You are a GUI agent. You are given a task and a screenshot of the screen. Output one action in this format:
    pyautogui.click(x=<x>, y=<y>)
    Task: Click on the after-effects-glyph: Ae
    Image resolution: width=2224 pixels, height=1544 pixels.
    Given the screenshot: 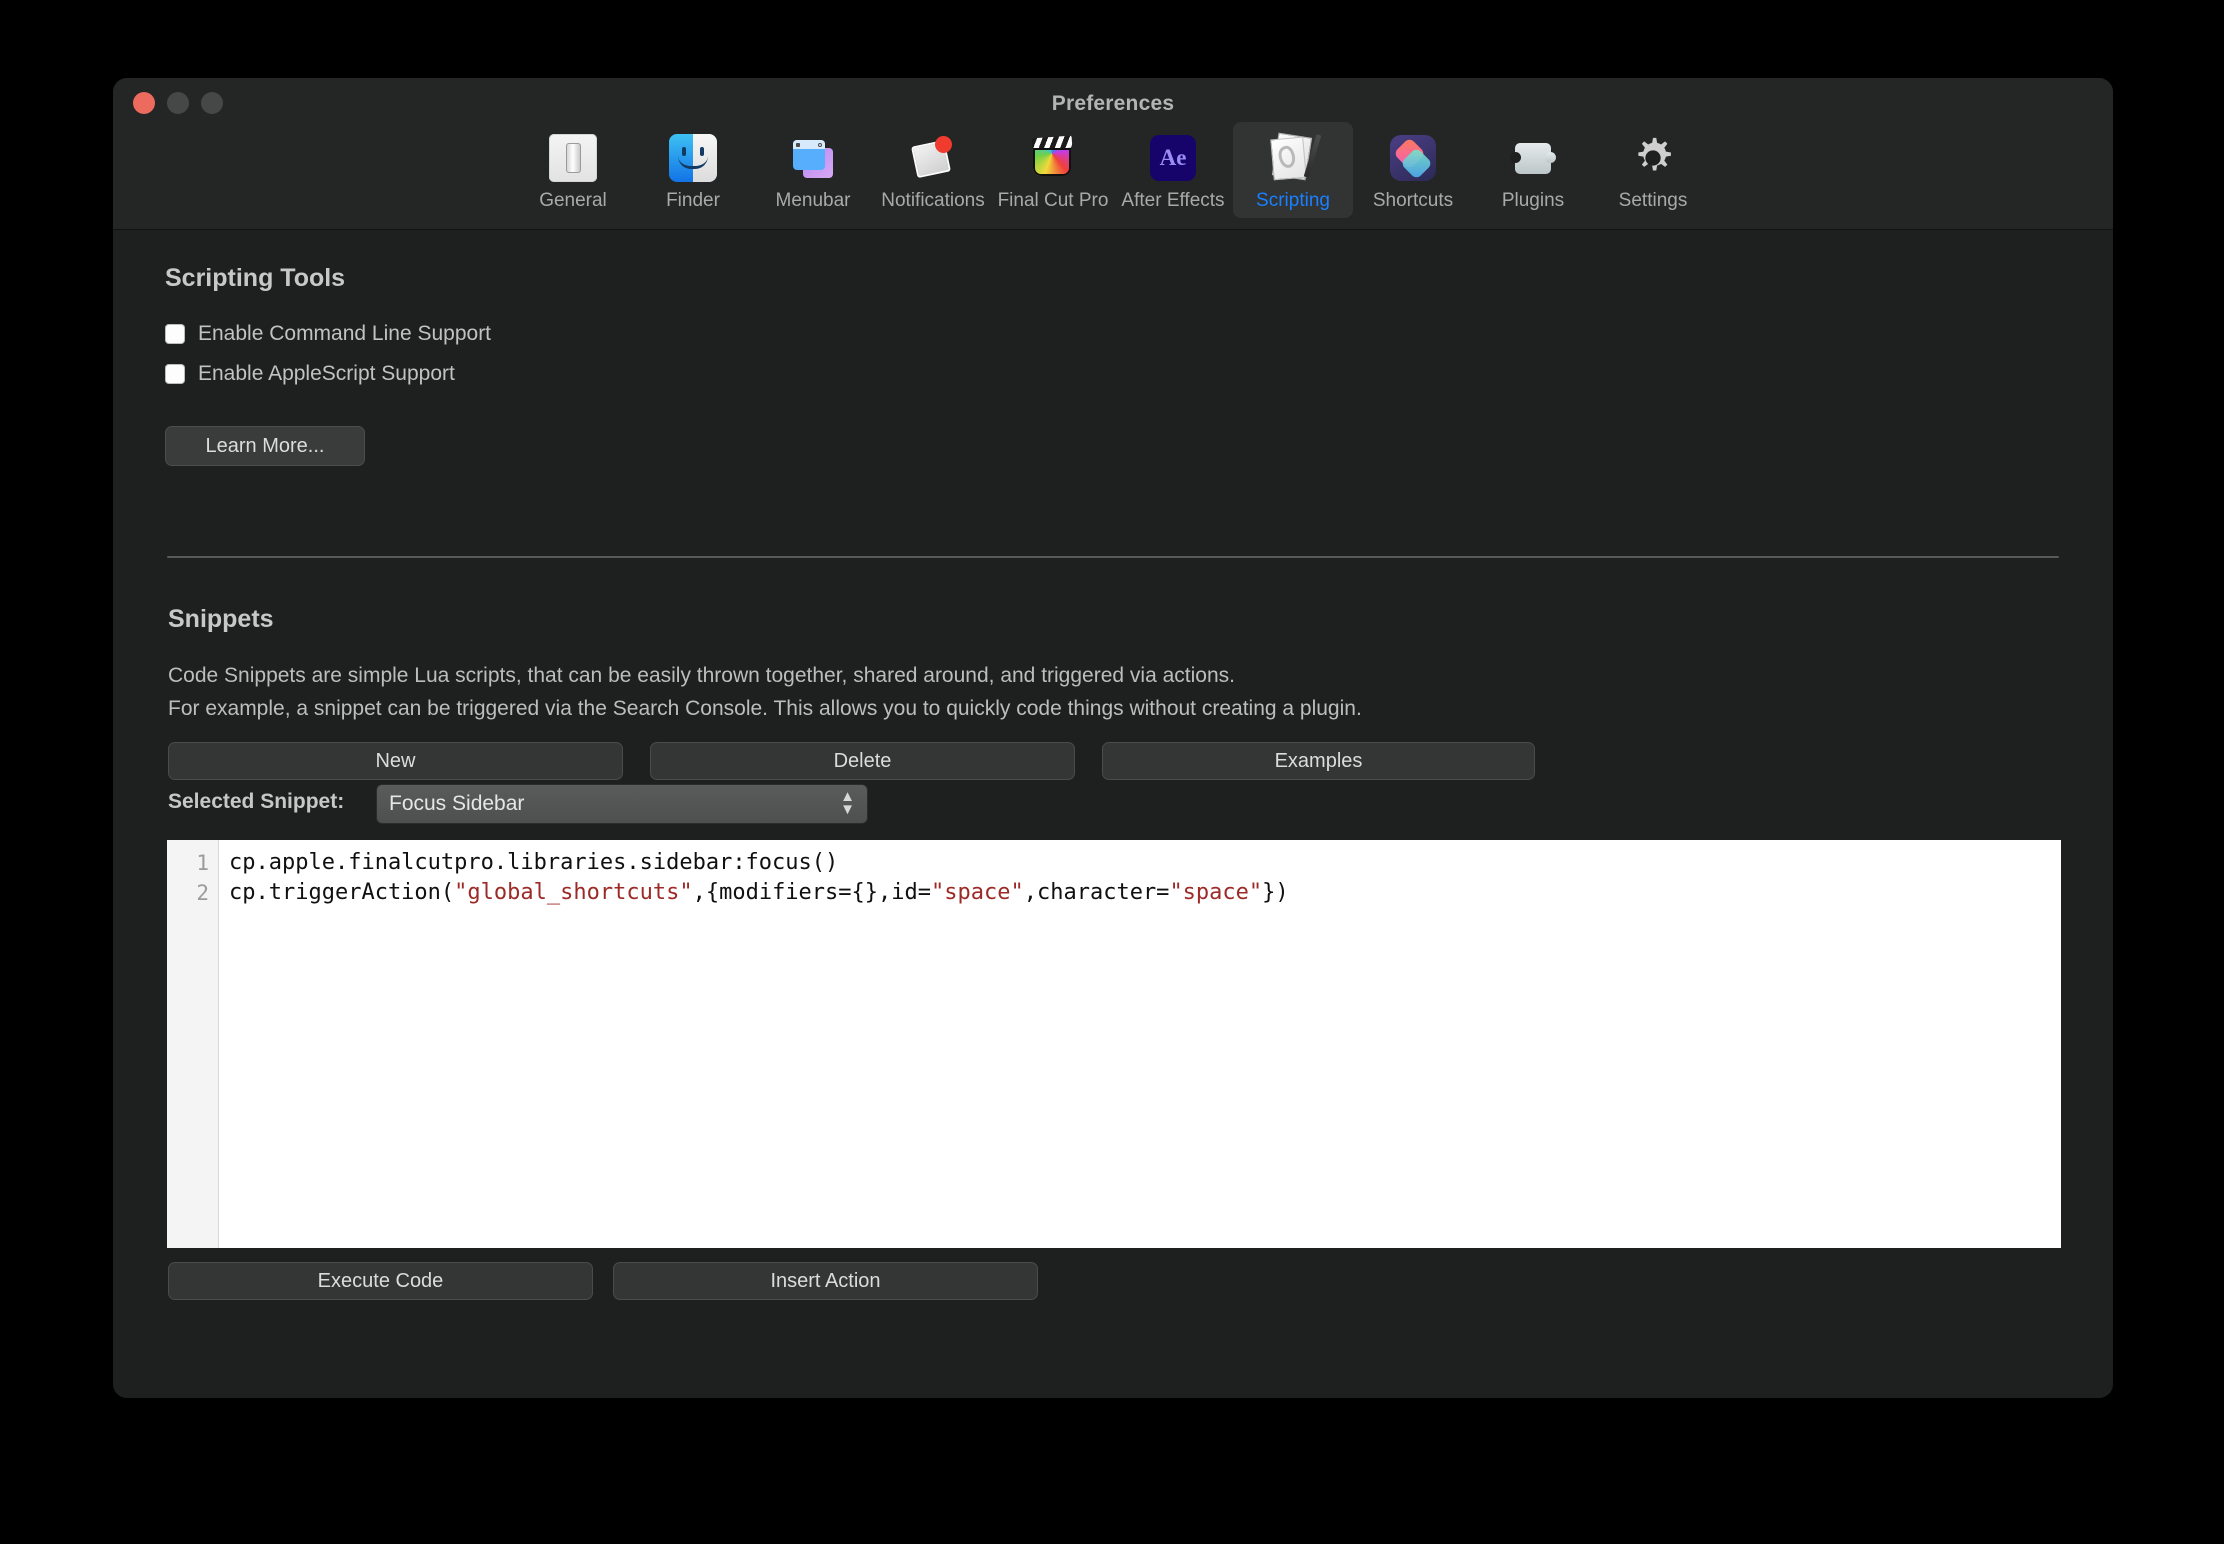 What is the action you would take?
    pyautogui.click(x=1173, y=158)
    